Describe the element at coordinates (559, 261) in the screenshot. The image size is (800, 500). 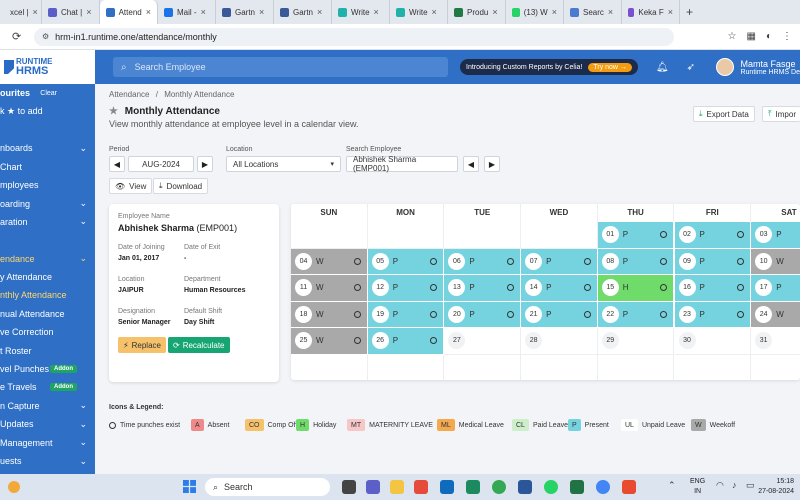
I see `calendar-day-cell: 07 P` at that location.